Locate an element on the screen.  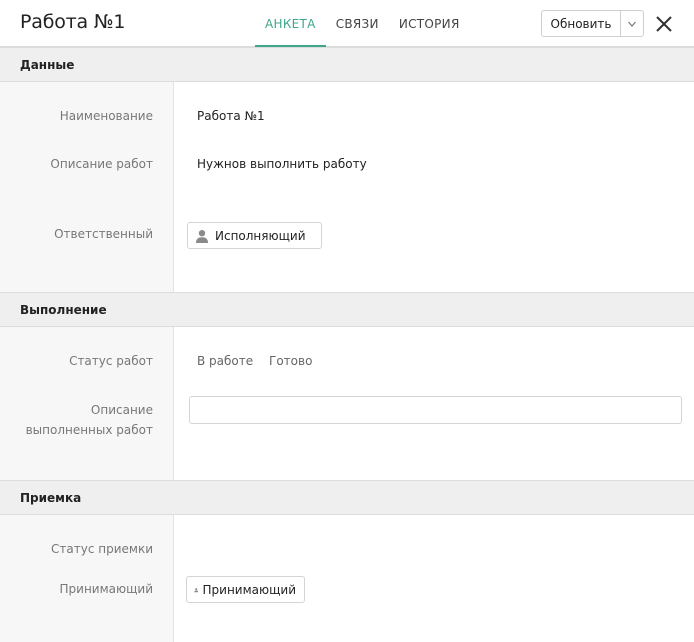
responsible-user-name: Исполняющий is located at coordinates (260, 235).